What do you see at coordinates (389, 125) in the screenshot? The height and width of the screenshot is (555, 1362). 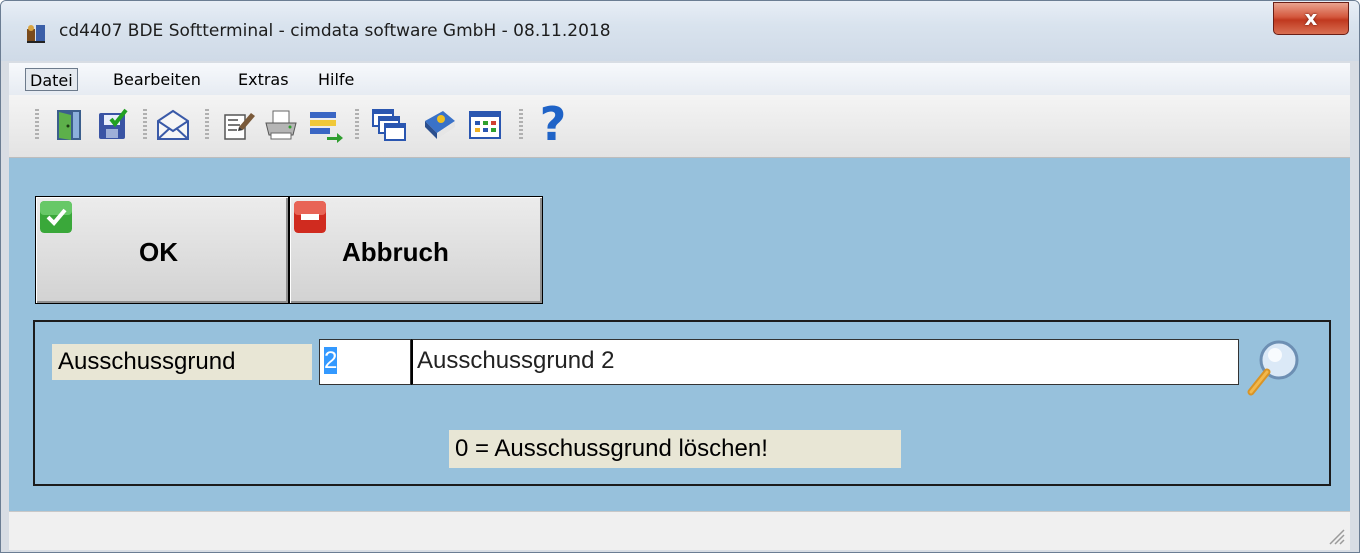 I see `windows-cascade-icon` at bounding box center [389, 125].